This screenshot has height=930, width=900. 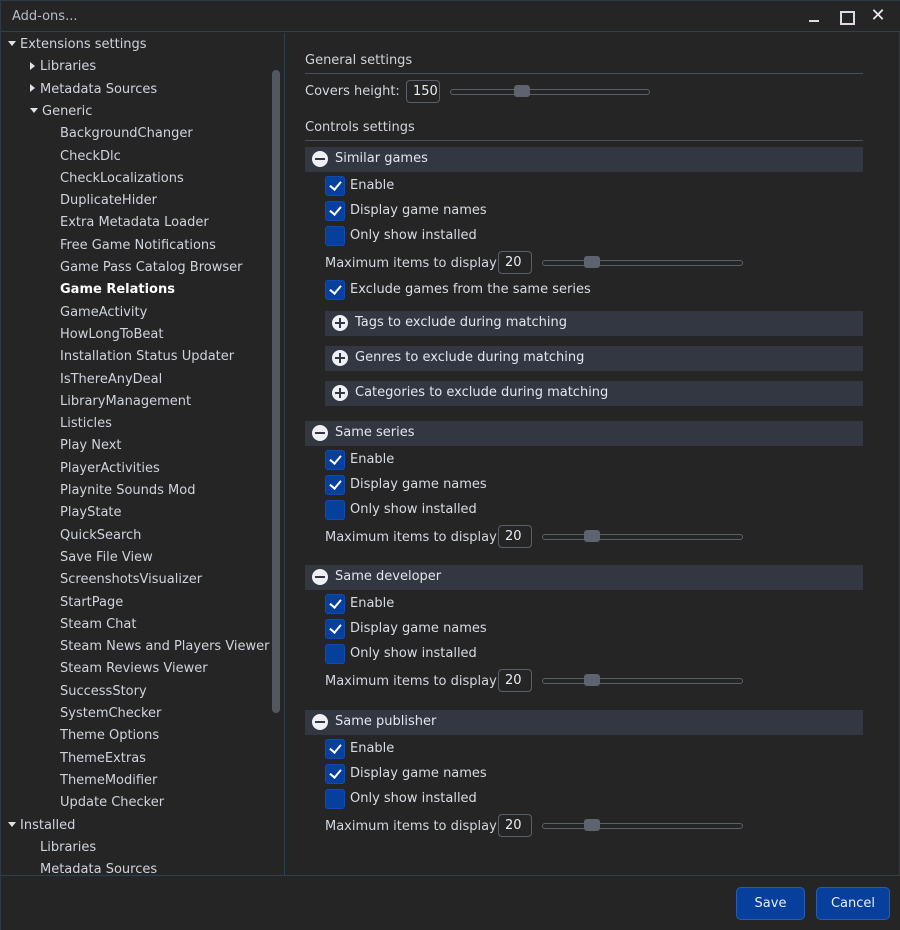 I want to click on tree-item: Installed, so click(x=41, y=826).